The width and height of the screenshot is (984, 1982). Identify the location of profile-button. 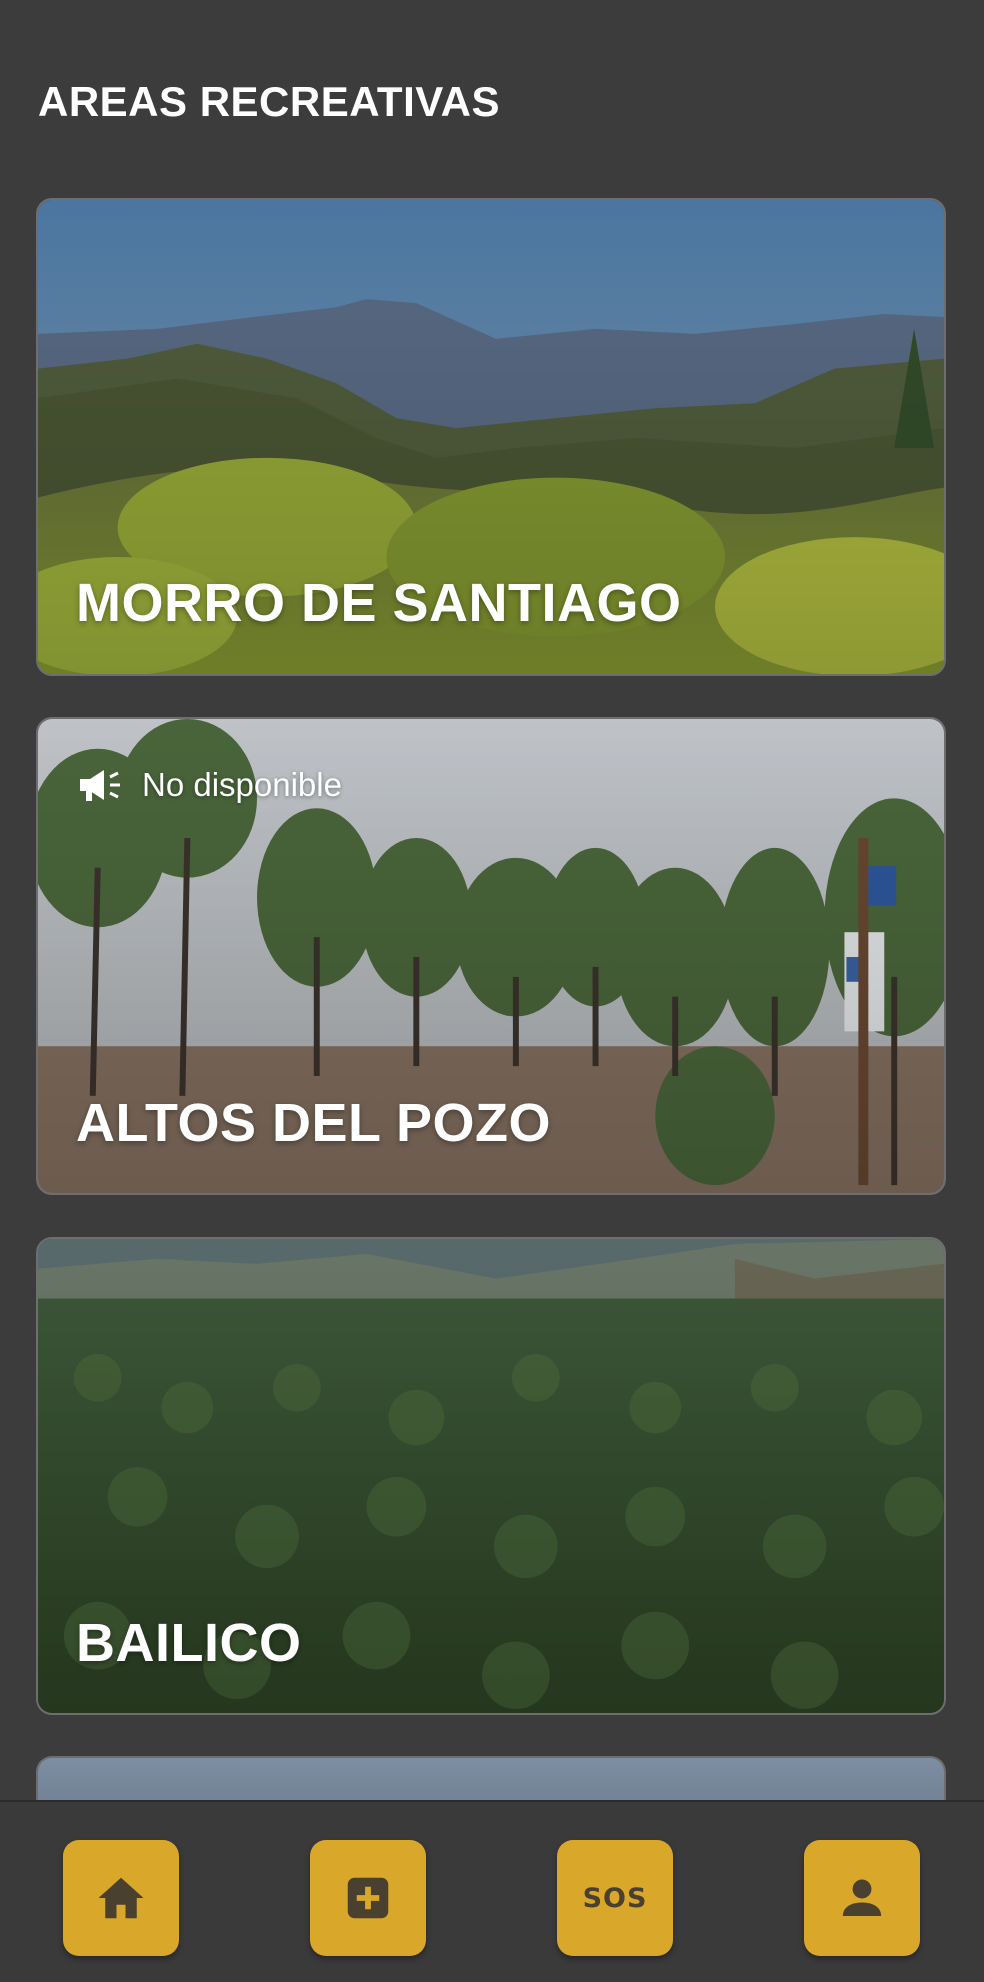
(862, 1898).